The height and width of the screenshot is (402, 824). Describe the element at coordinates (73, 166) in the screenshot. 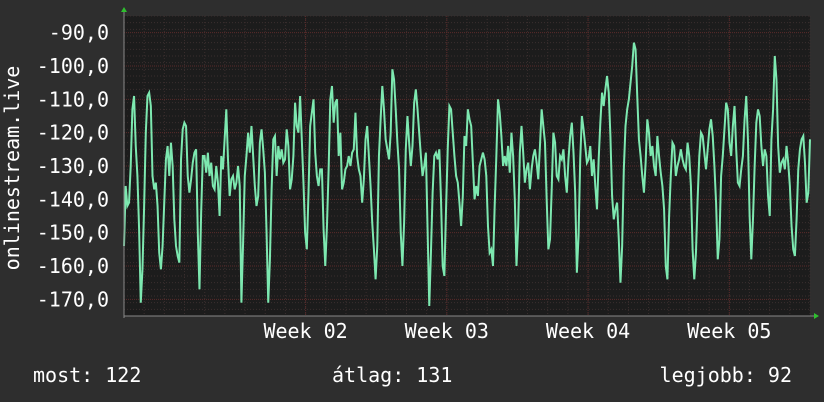

I see `y-tick-label: -130,0` at that location.